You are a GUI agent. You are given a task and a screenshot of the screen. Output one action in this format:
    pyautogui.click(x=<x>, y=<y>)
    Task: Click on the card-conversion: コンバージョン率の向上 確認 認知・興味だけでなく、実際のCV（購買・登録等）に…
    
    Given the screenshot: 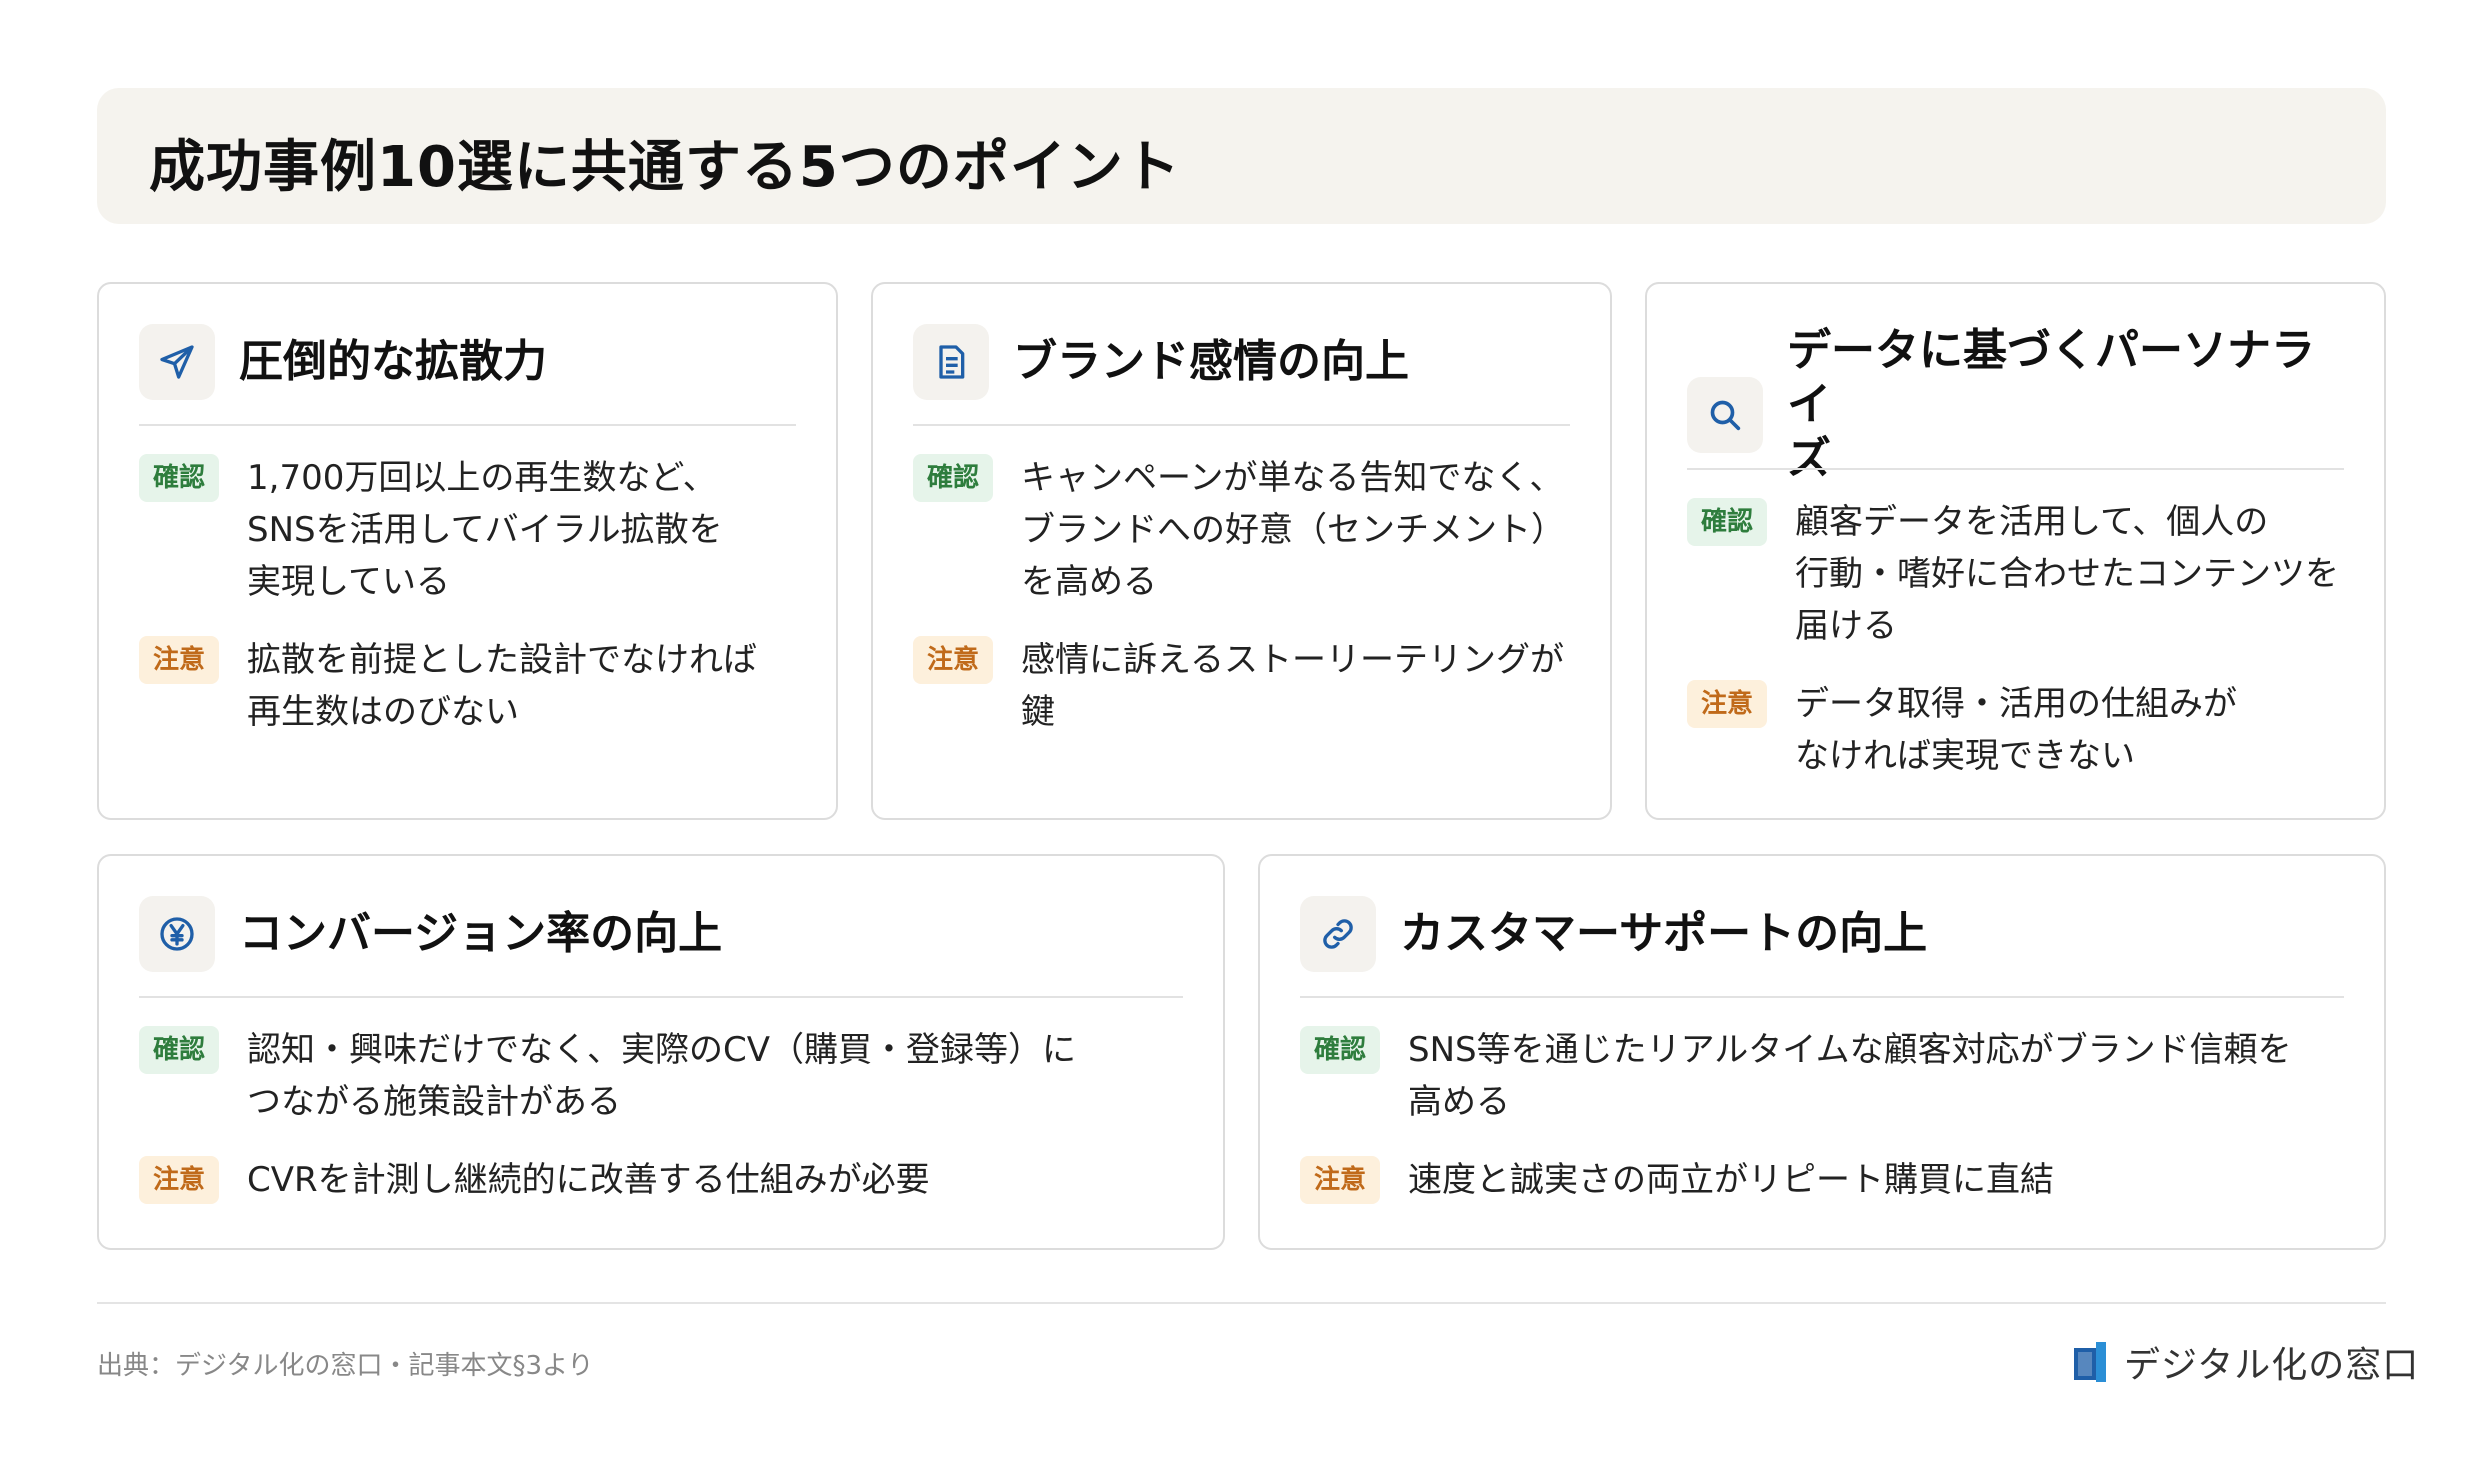 What is the action you would take?
    pyautogui.click(x=661, y=1052)
    